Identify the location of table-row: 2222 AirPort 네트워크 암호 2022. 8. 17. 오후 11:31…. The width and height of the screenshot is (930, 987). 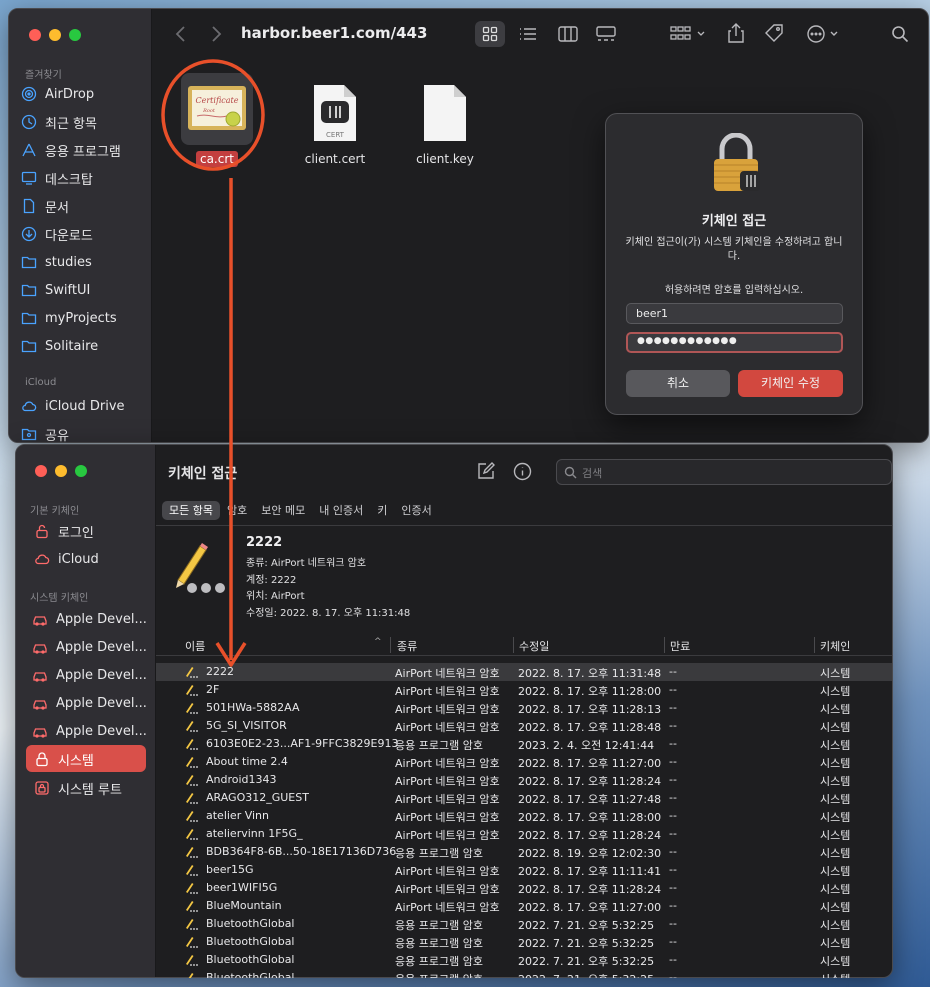
(524, 672).